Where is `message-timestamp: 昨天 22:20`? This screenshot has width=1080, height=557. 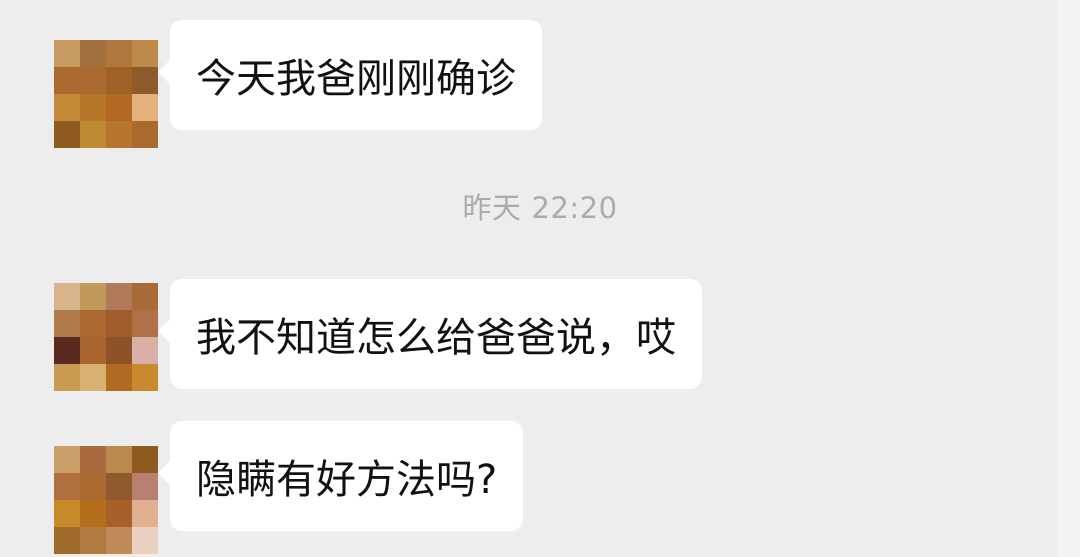
message-timestamp: 昨天 22:20 is located at coordinates (540, 206).